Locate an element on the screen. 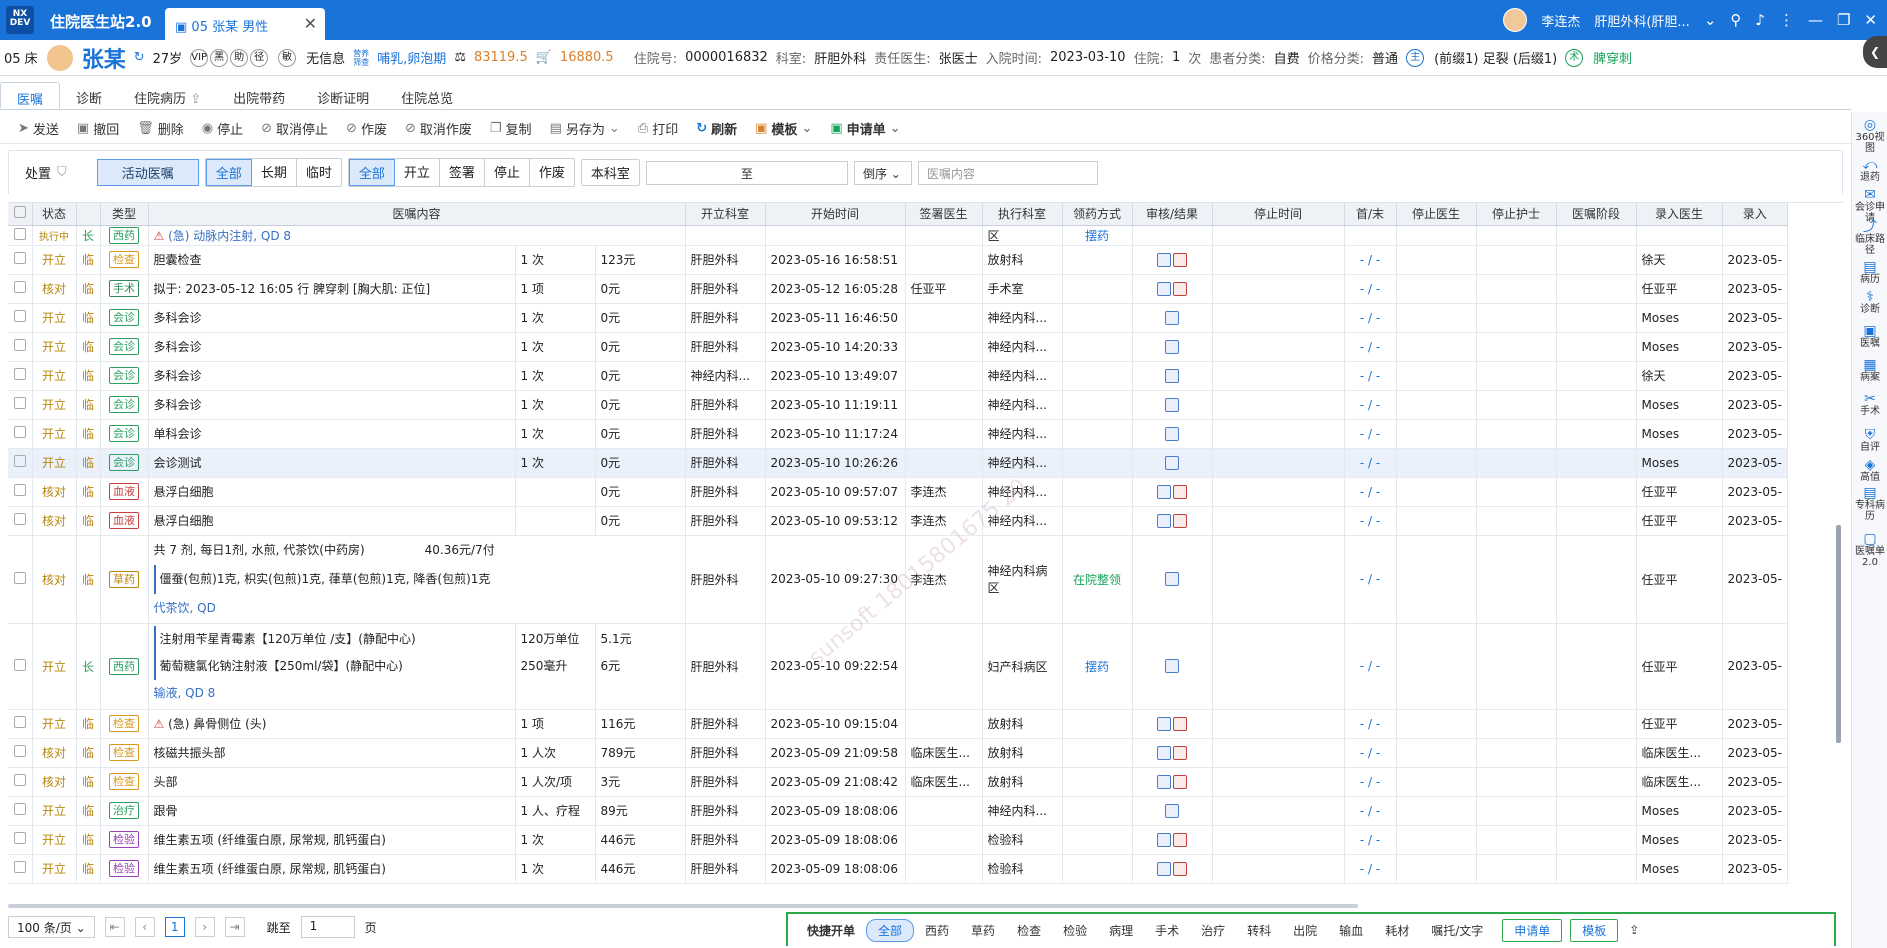  quick-8-button: 转科 is located at coordinates (1259, 930).